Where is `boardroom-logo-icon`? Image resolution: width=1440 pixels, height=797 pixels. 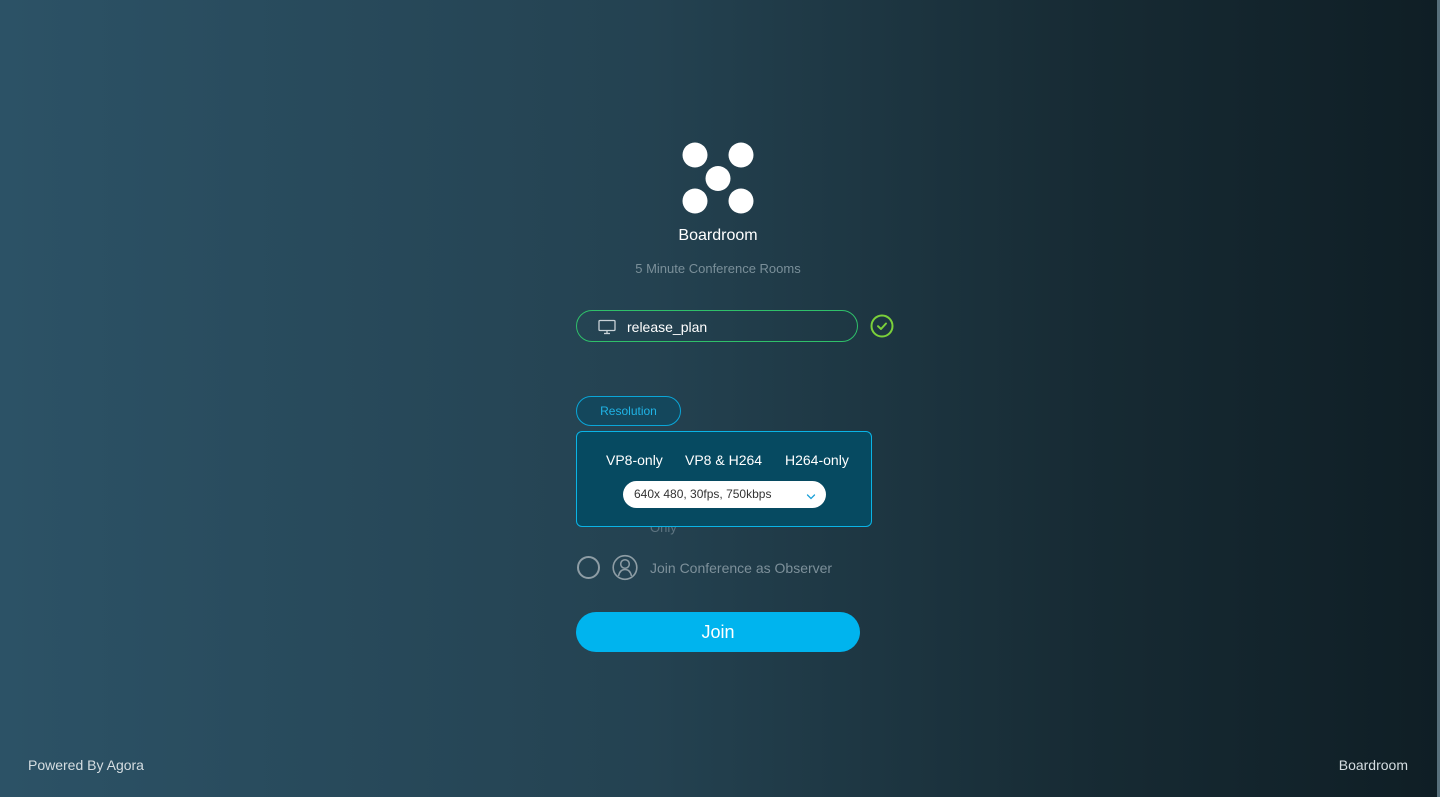
boardroom-logo-icon is located at coordinates (718, 178).